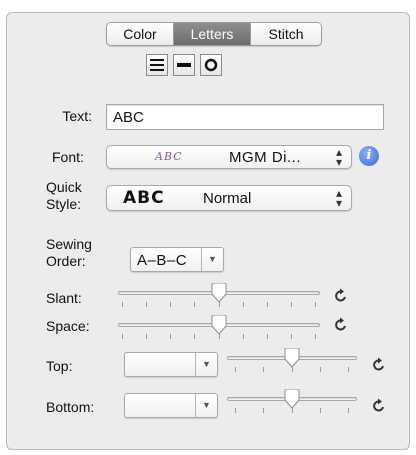 The image size is (416, 455). What do you see at coordinates (77, 116) in the screenshot?
I see `text-label: Text:` at bounding box center [77, 116].